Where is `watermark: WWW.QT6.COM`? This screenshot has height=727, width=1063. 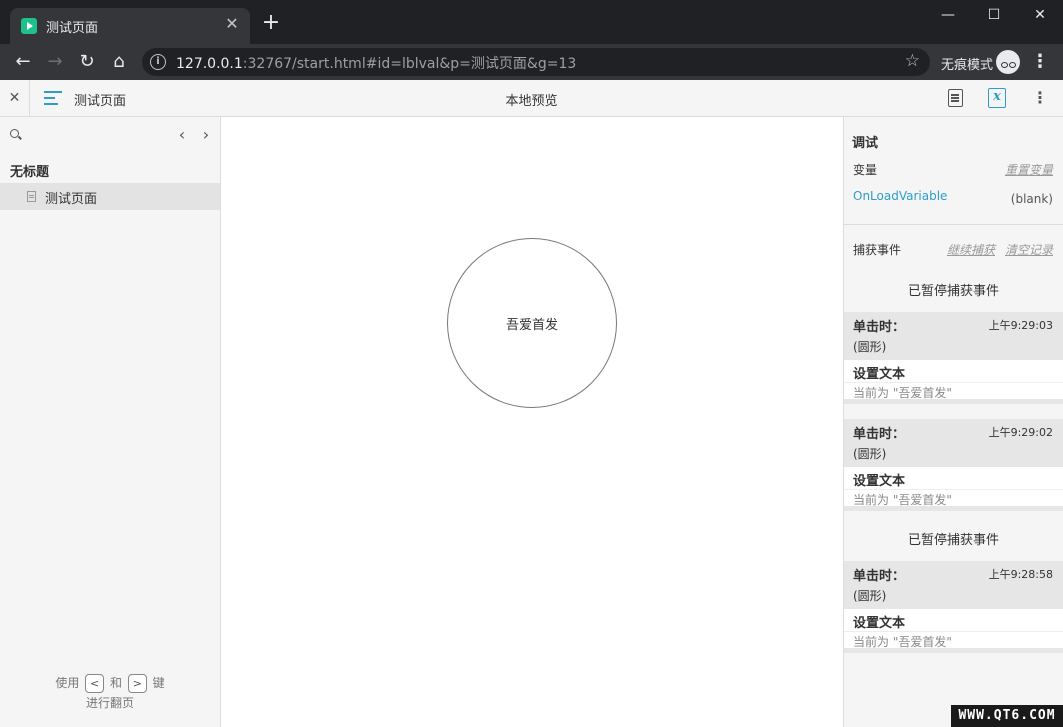 watermark: WWW.QT6.COM is located at coordinates (1007, 716).